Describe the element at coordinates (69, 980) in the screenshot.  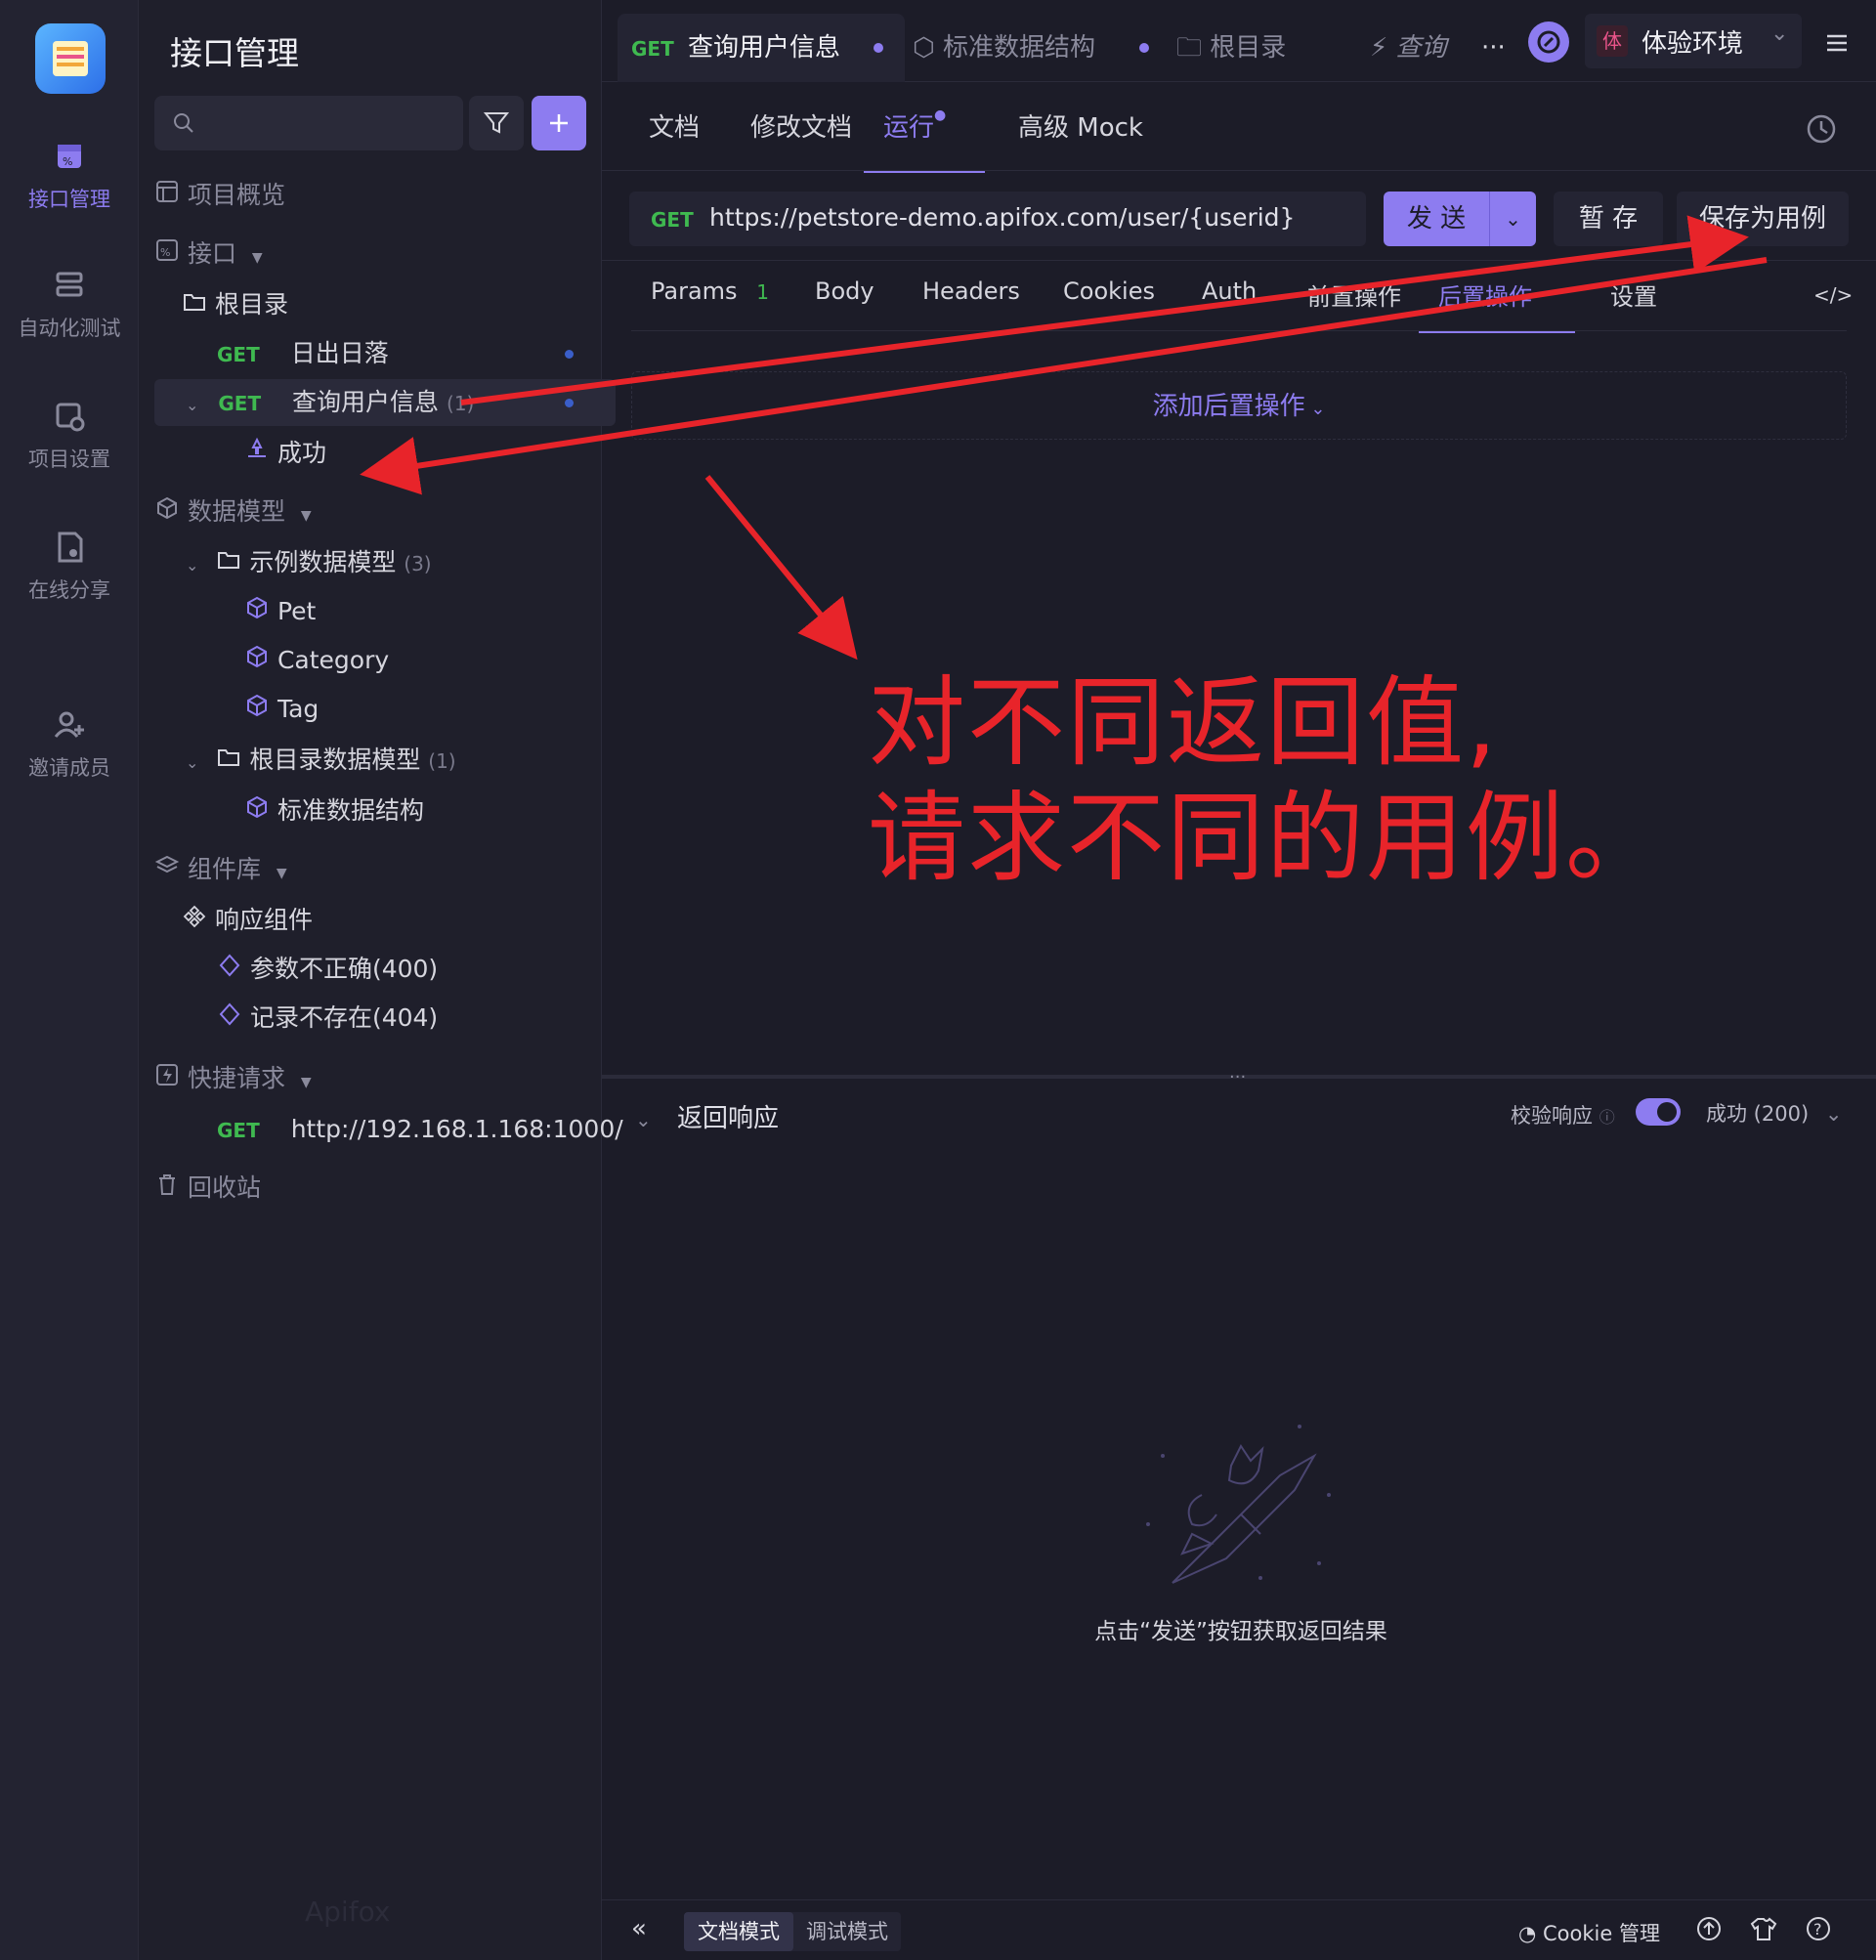
I see `left-rail: % 接口管理 自动化测试 项目设置 在线分享 邀请成员` at that location.